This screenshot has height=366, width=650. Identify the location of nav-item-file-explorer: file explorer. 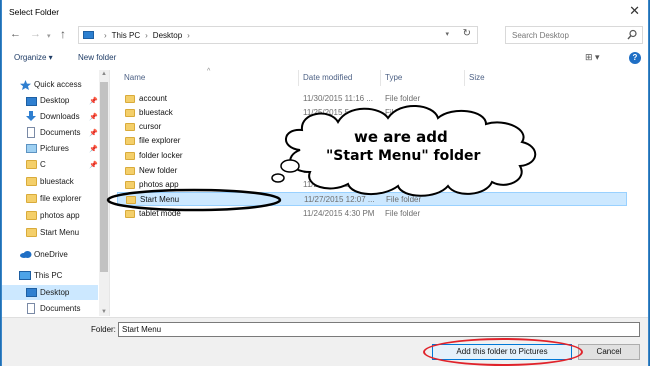
(50, 198).